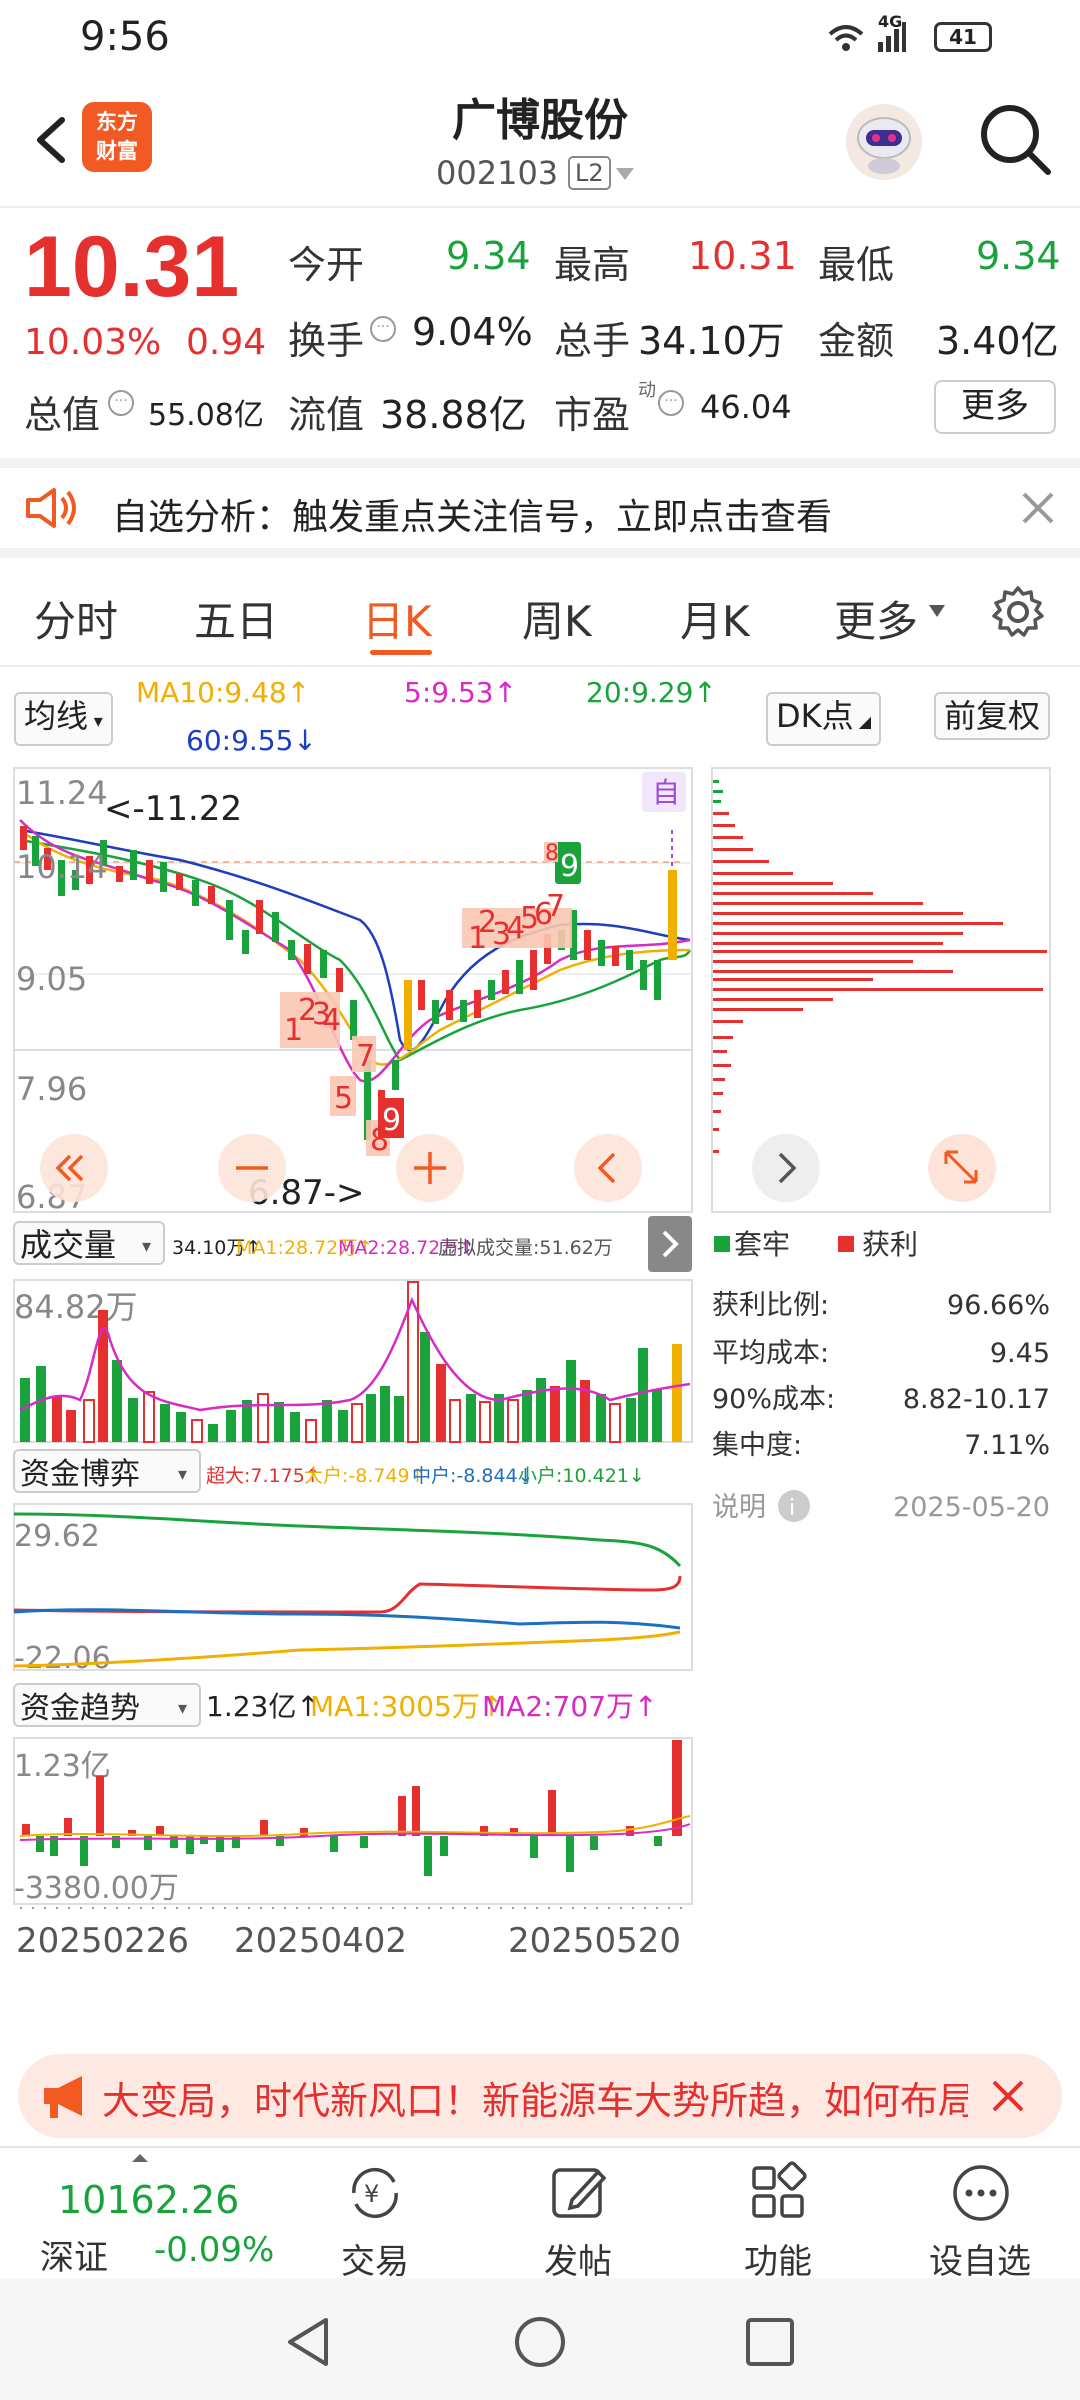 This screenshot has width=1080, height=2400. What do you see at coordinates (980, 2258) in the screenshot?
I see `nav-add-watchlist: 设自选` at bounding box center [980, 2258].